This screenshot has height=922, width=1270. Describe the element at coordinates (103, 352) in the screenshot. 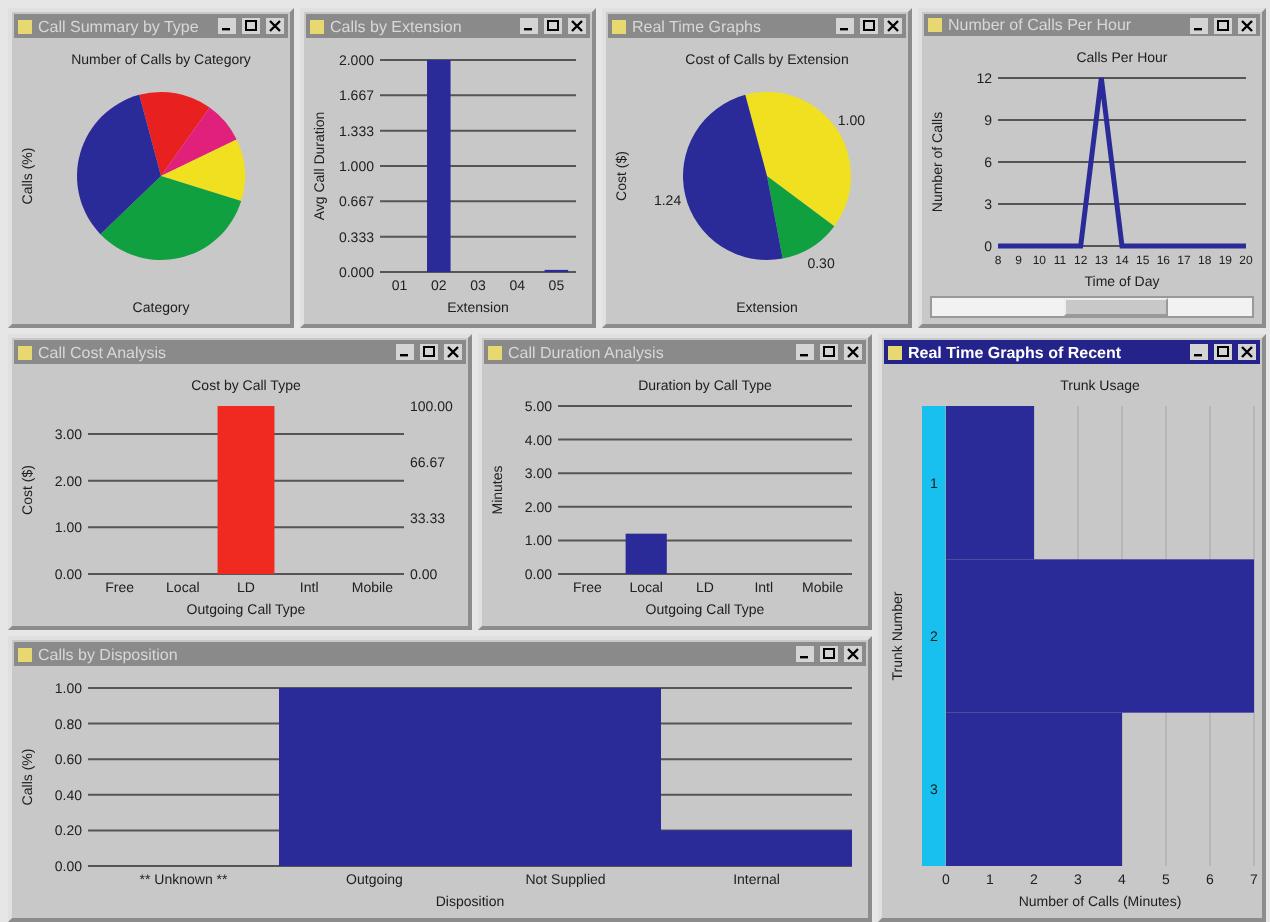

I see `window-title: Call Cost Analysis` at that location.